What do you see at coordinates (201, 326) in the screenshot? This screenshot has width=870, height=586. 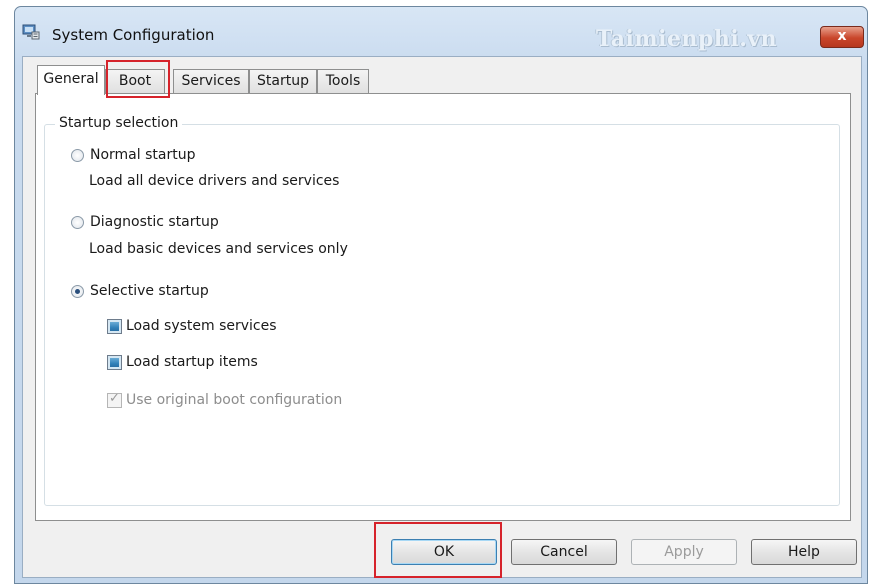 I see `load-system-services-label: Load system services` at bounding box center [201, 326].